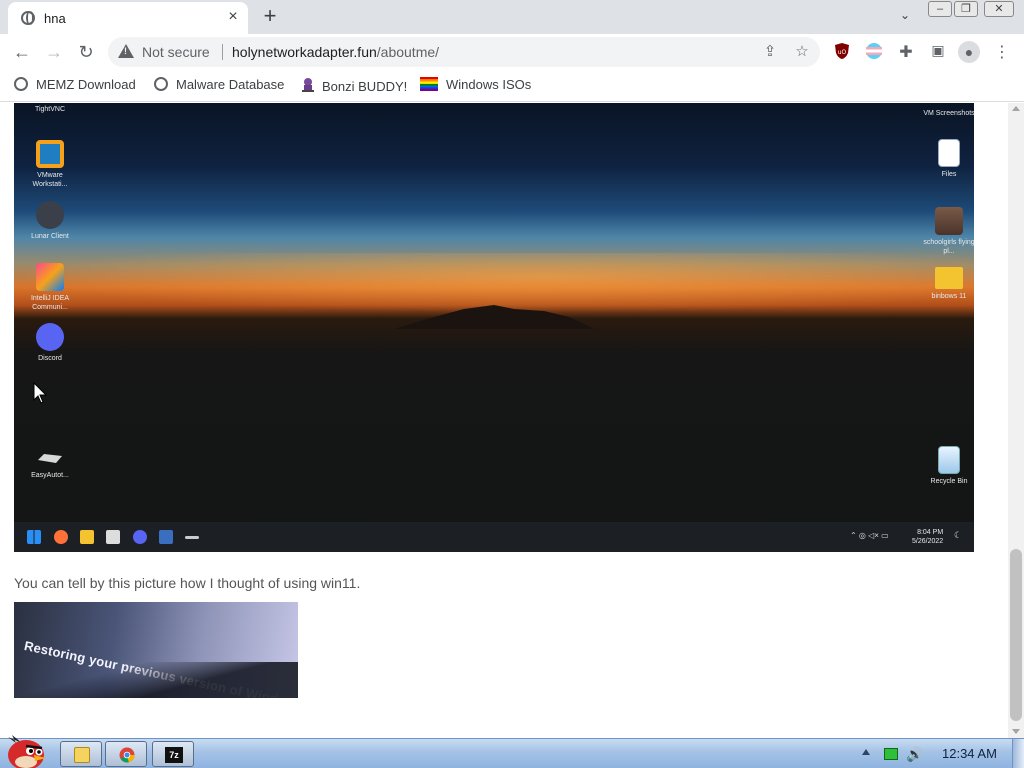  I want to click on 7zip-icon: 7z, so click(174, 755).